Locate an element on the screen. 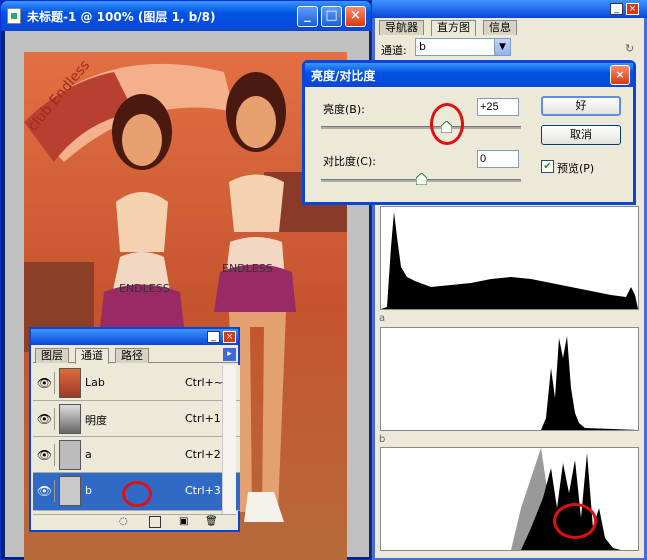 This screenshot has height=560, width=647. histogram-b-label: b is located at coordinates (382, 439).